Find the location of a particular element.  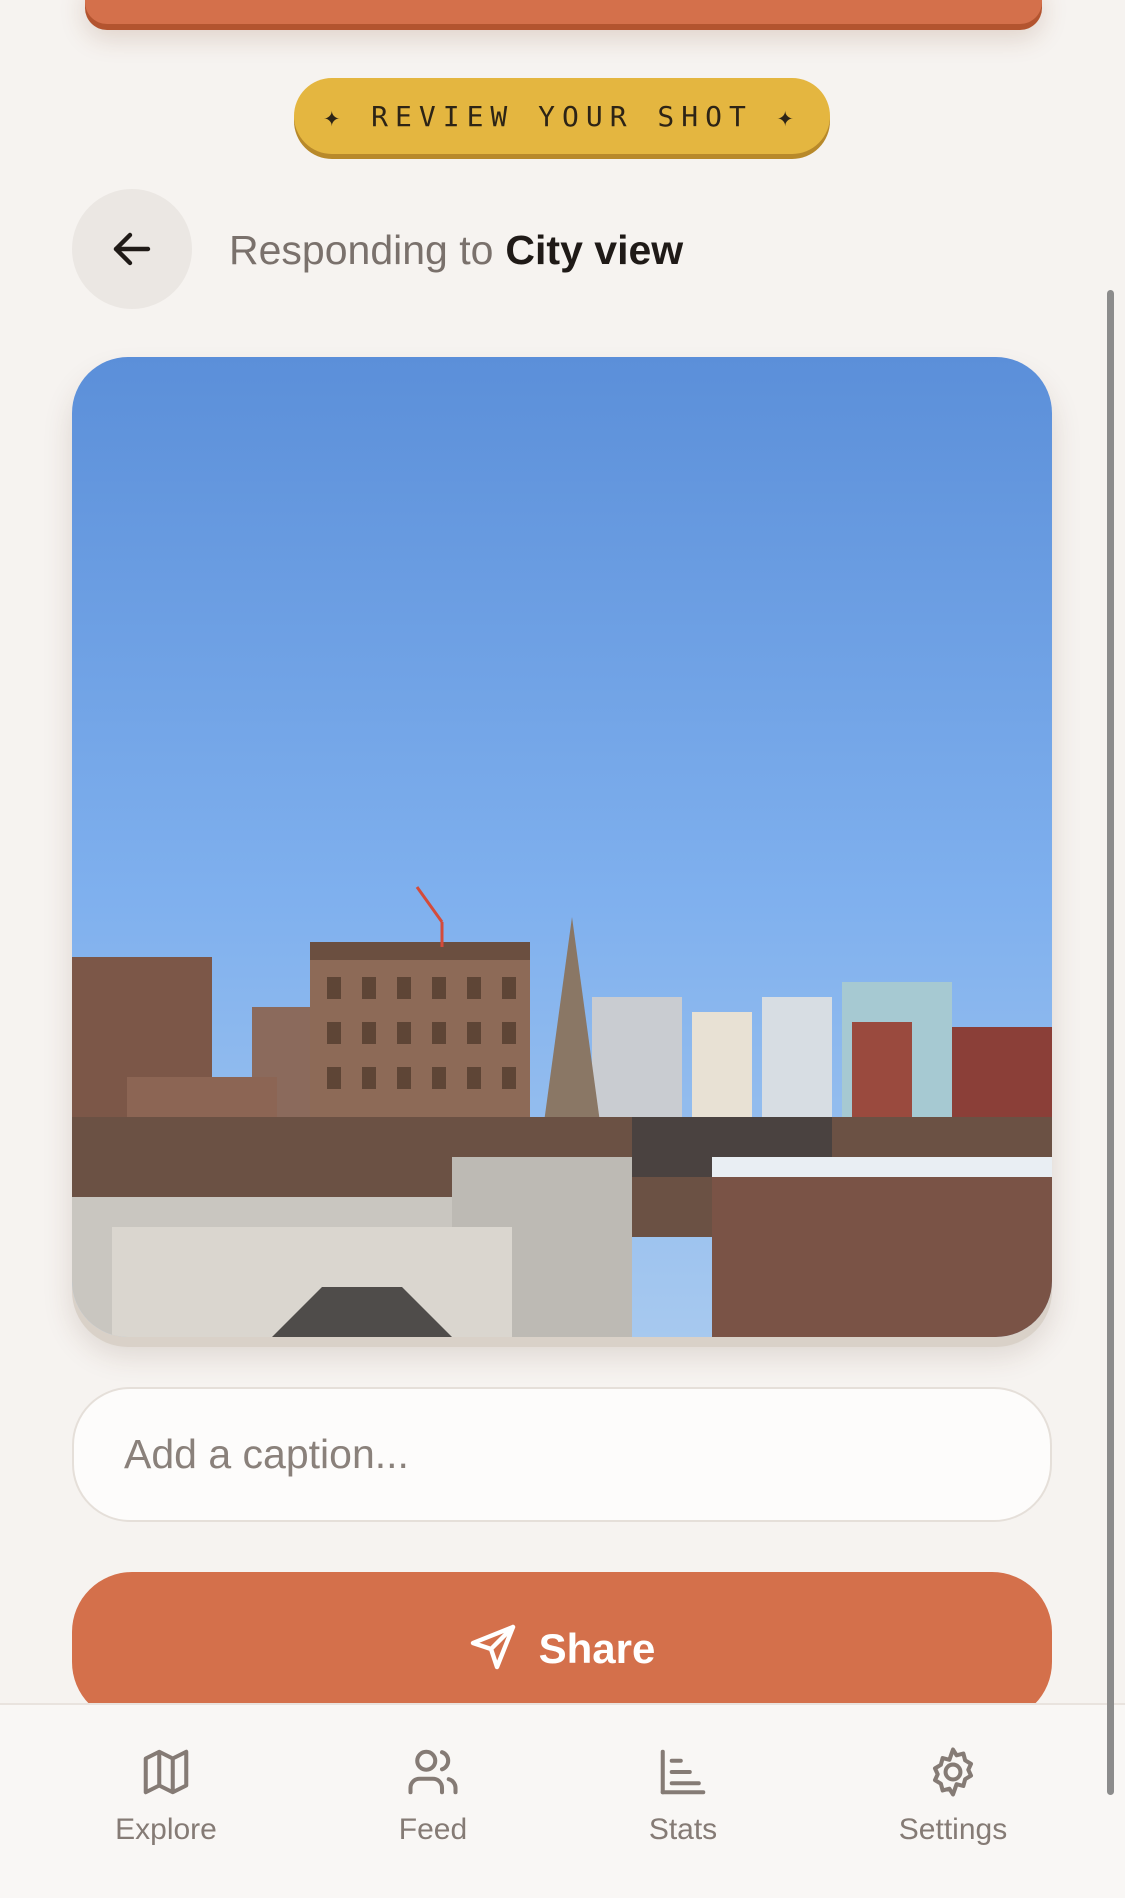

send-icon is located at coordinates (492, 1647).